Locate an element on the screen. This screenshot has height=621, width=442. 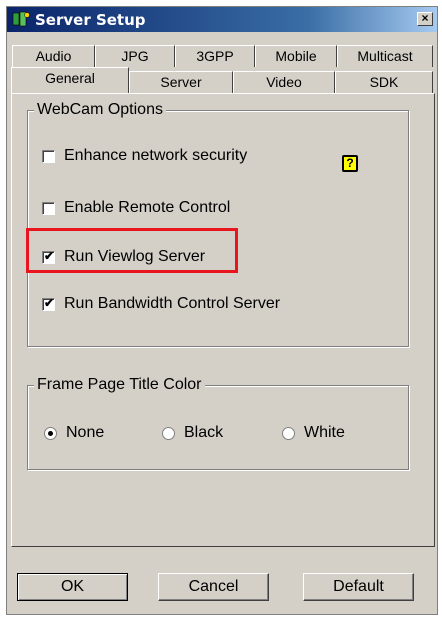
run-bandwidth-control-server-checkbox: ✔ is located at coordinates (48, 303).